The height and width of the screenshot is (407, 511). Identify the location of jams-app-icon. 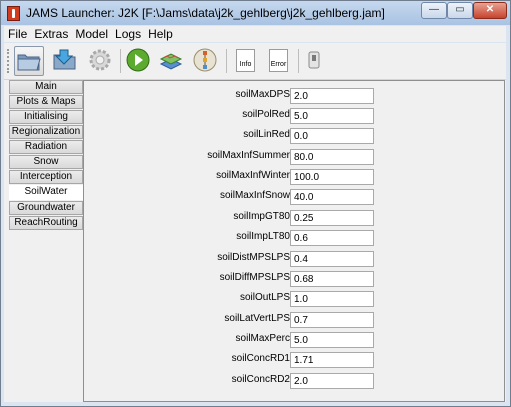
(13, 13).